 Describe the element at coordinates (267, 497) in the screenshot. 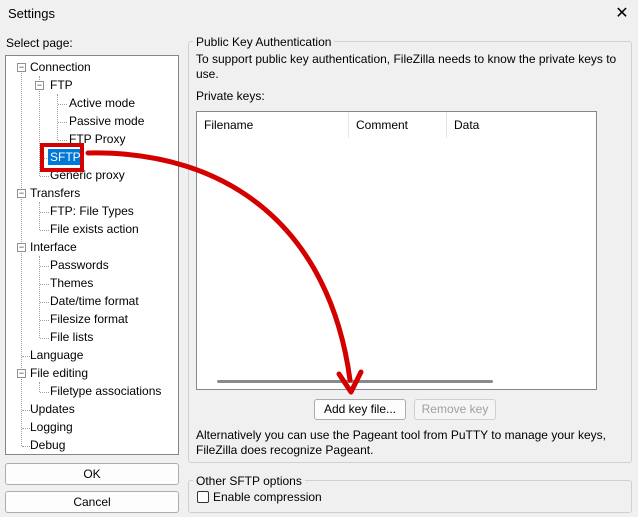

I see `enable-compression-label: Enable compression` at that location.